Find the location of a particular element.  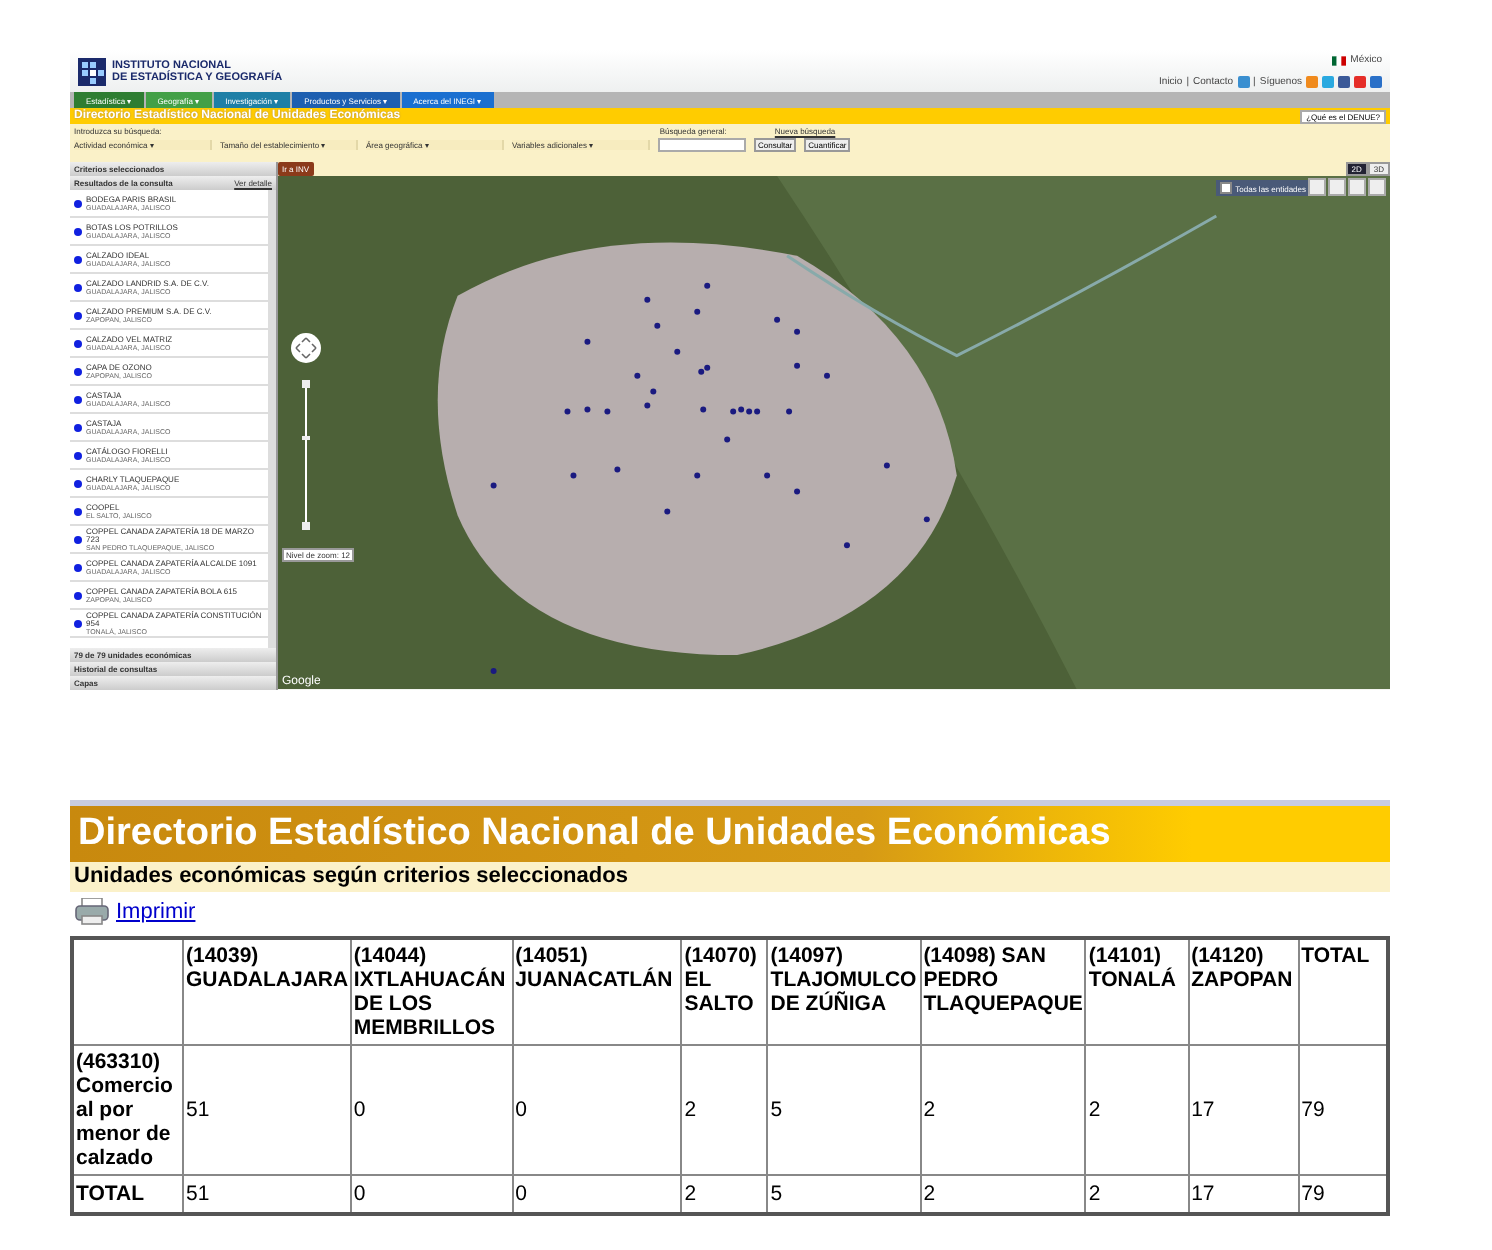

row-header: TOTAL is located at coordinates (127, 1194).